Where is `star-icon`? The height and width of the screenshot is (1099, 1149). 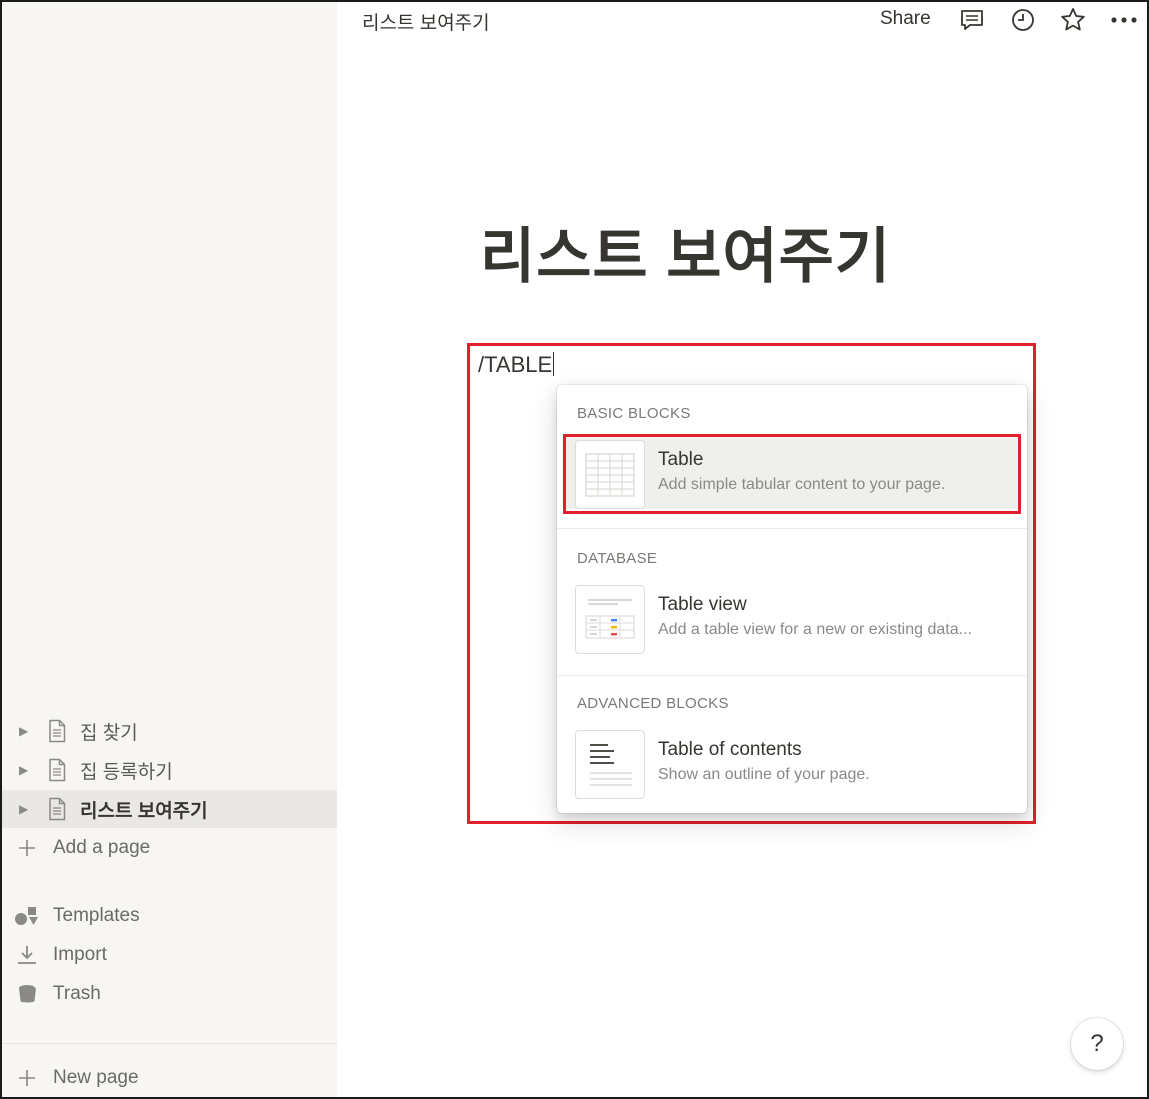 star-icon is located at coordinates (1073, 20).